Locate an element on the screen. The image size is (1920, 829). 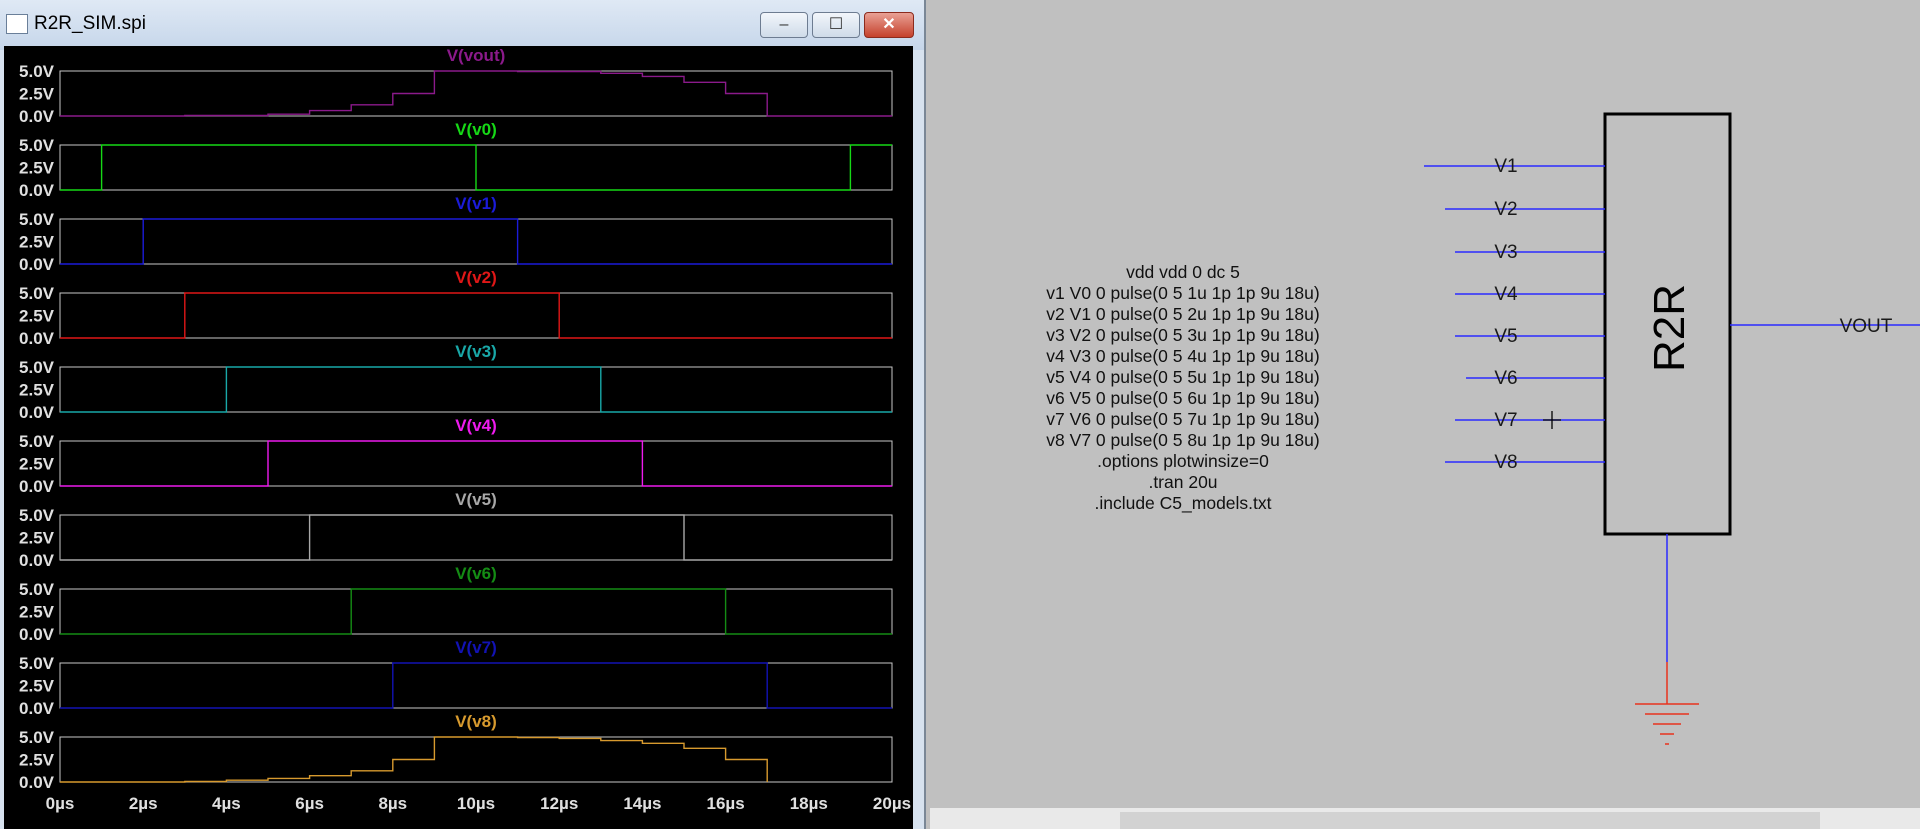
trace-panel-v1: V(v1) 5.0V 2.5V 0.0V is located at coordinates (456, 234).